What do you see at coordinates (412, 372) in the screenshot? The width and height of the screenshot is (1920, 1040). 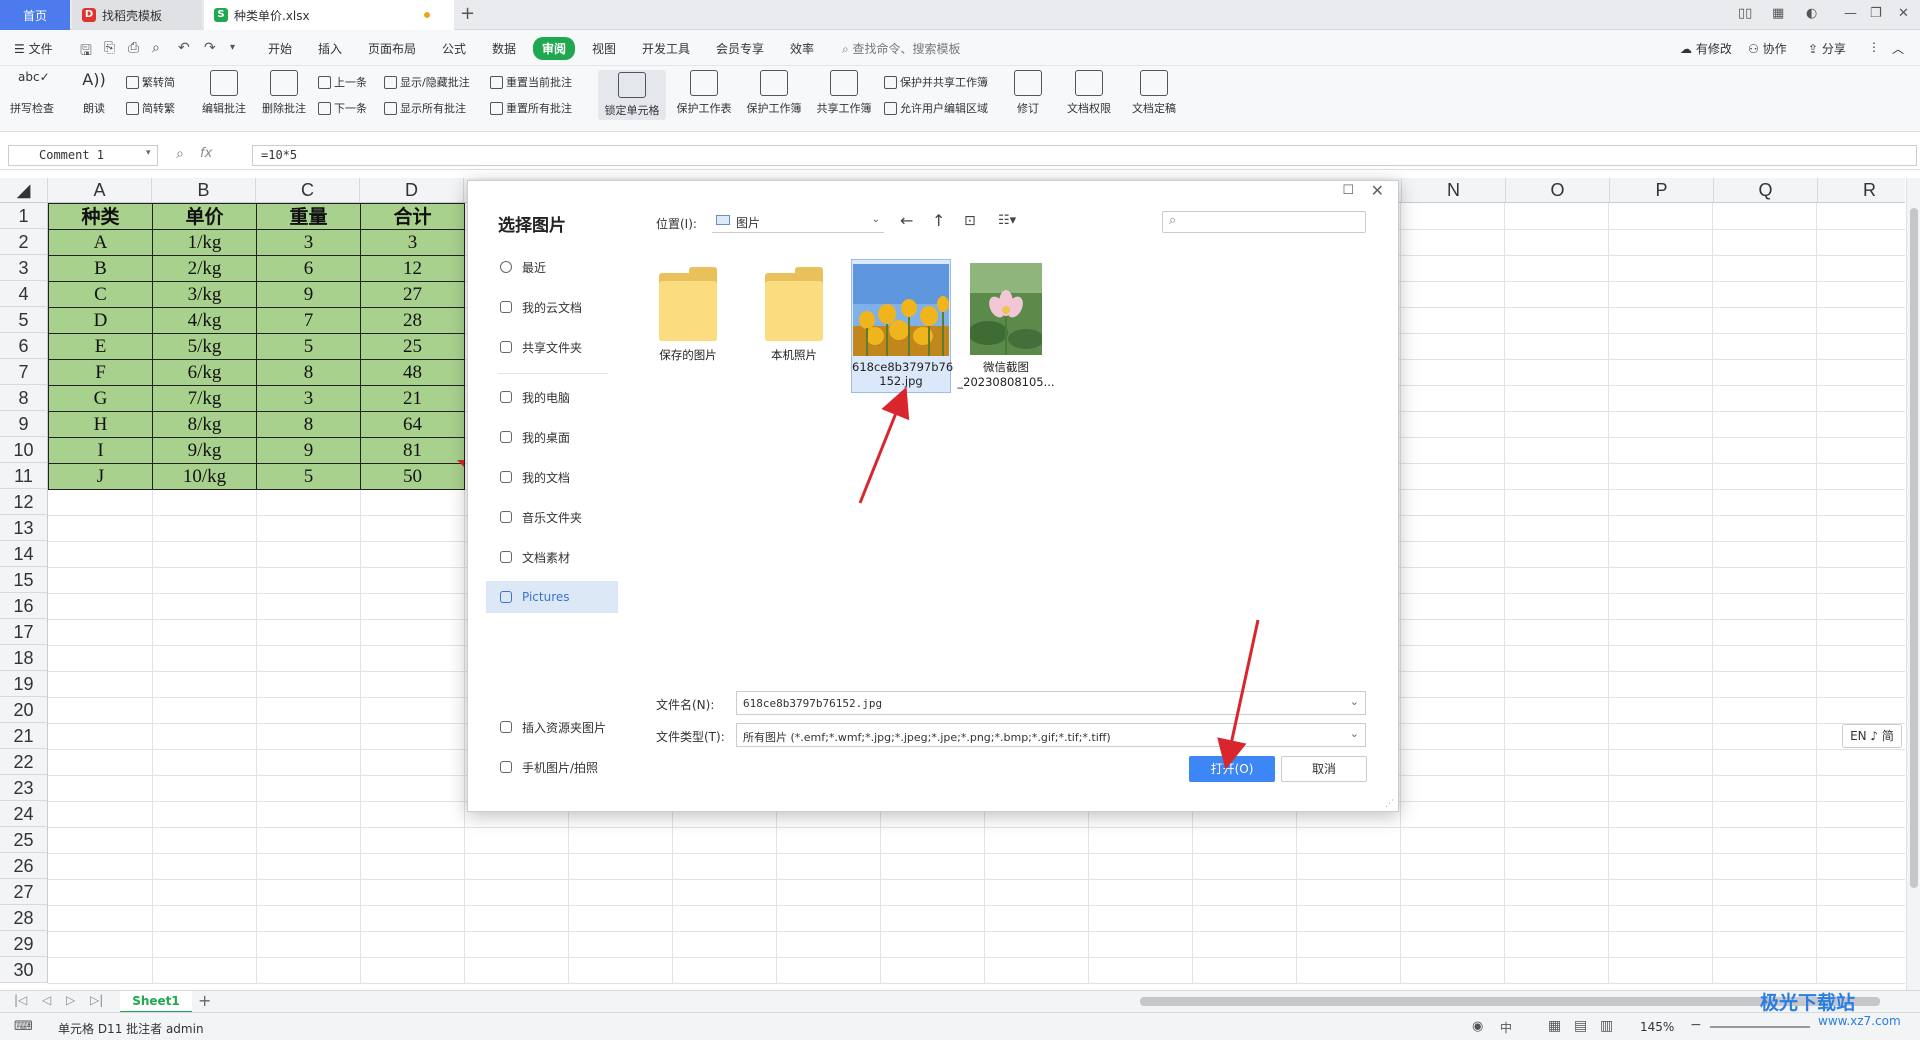 I see `table-cell: 48` at bounding box center [412, 372].